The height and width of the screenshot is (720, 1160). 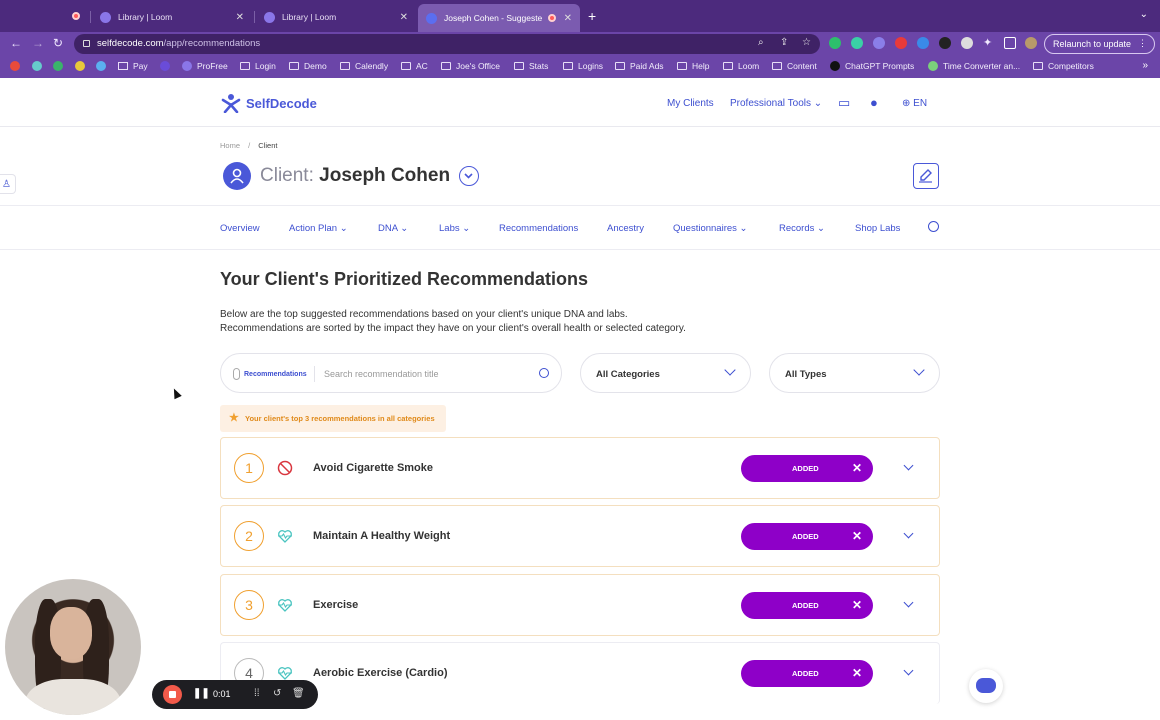 I want to click on bookmark-stats: Stats, so click(x=531, y=66).